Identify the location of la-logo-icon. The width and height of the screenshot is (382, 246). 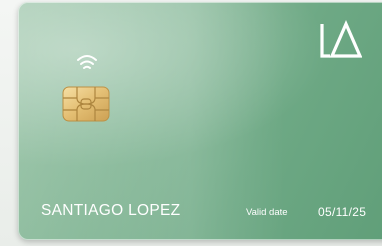
(341, 39).